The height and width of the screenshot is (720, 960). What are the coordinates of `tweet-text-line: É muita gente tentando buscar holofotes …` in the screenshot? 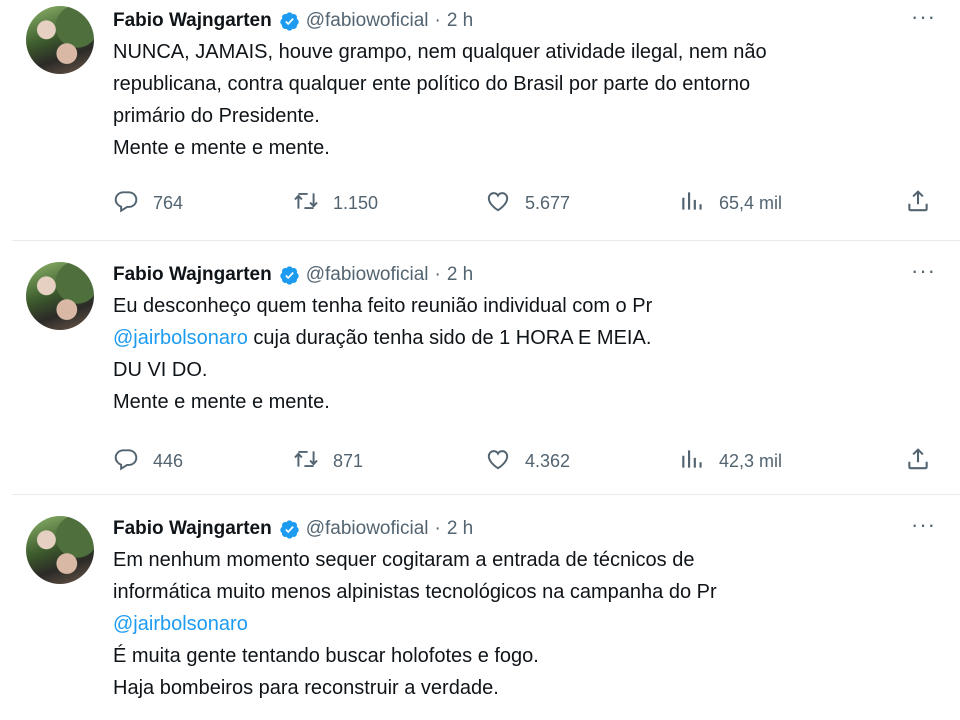 It's located at (526, 656).